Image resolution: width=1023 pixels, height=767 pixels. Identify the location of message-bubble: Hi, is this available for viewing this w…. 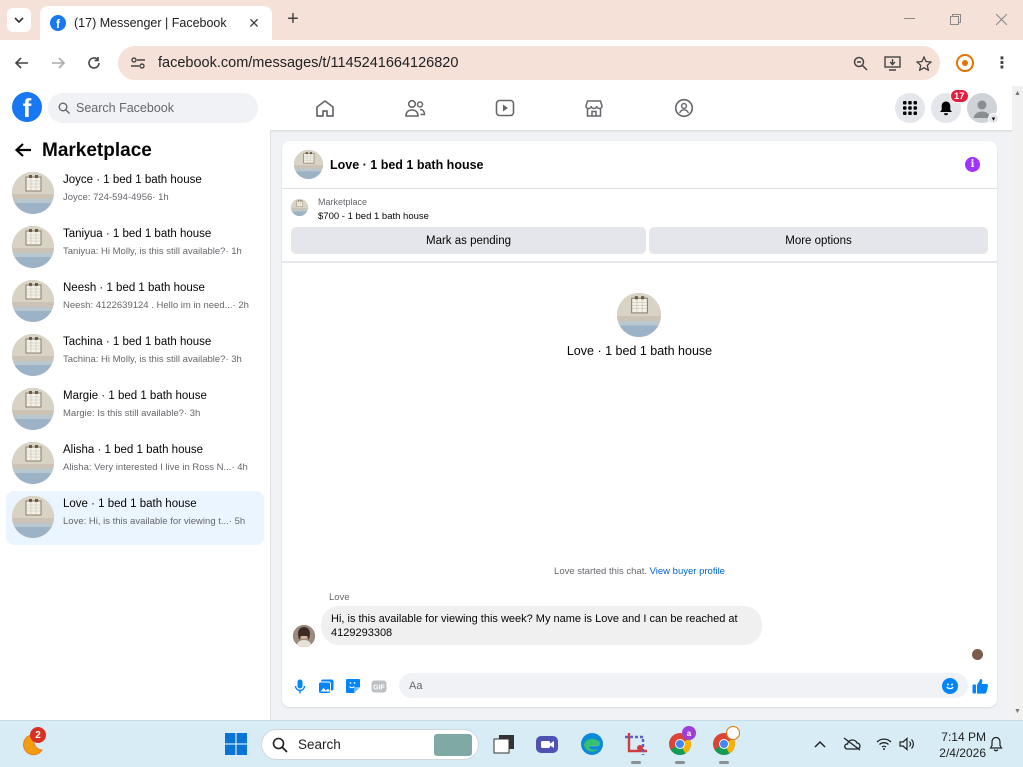
(541, 625).